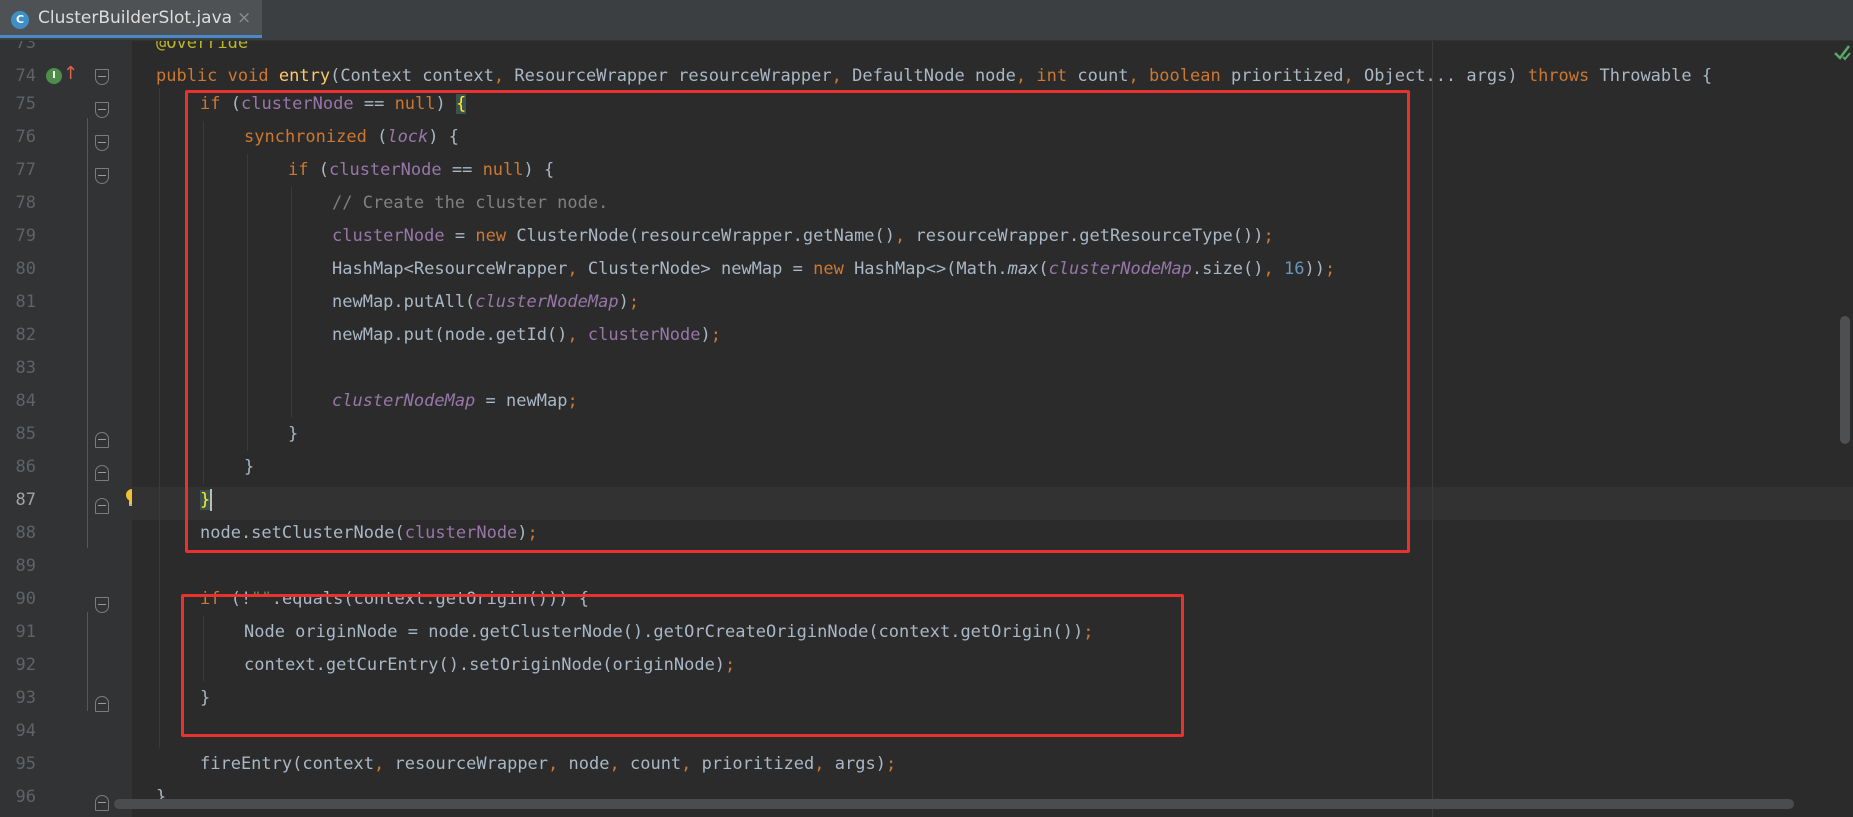 This screenshot has width=1853, height=817. I want to click on matched-brace: {, so click(461, 104).